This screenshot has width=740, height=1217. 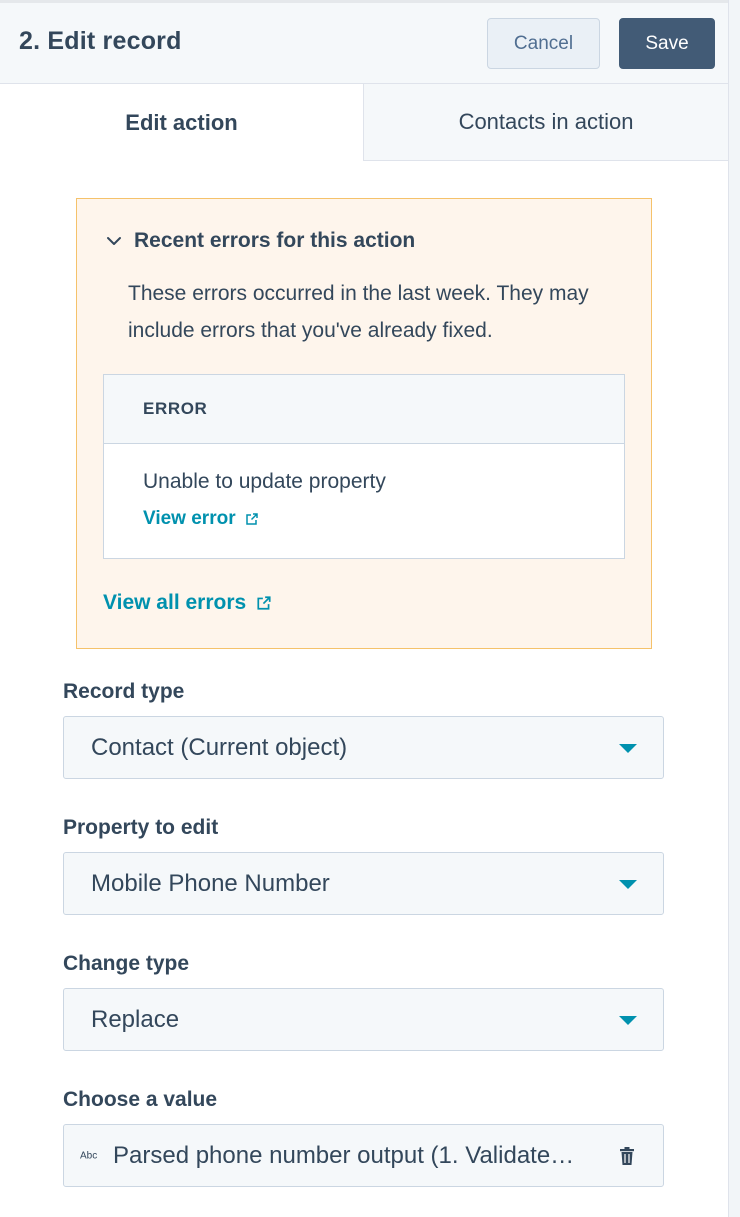 What do you see at coordinates (124, 691) in the screenshot?
I see `record-type-label: Record type` at bounding box center [124, 691].